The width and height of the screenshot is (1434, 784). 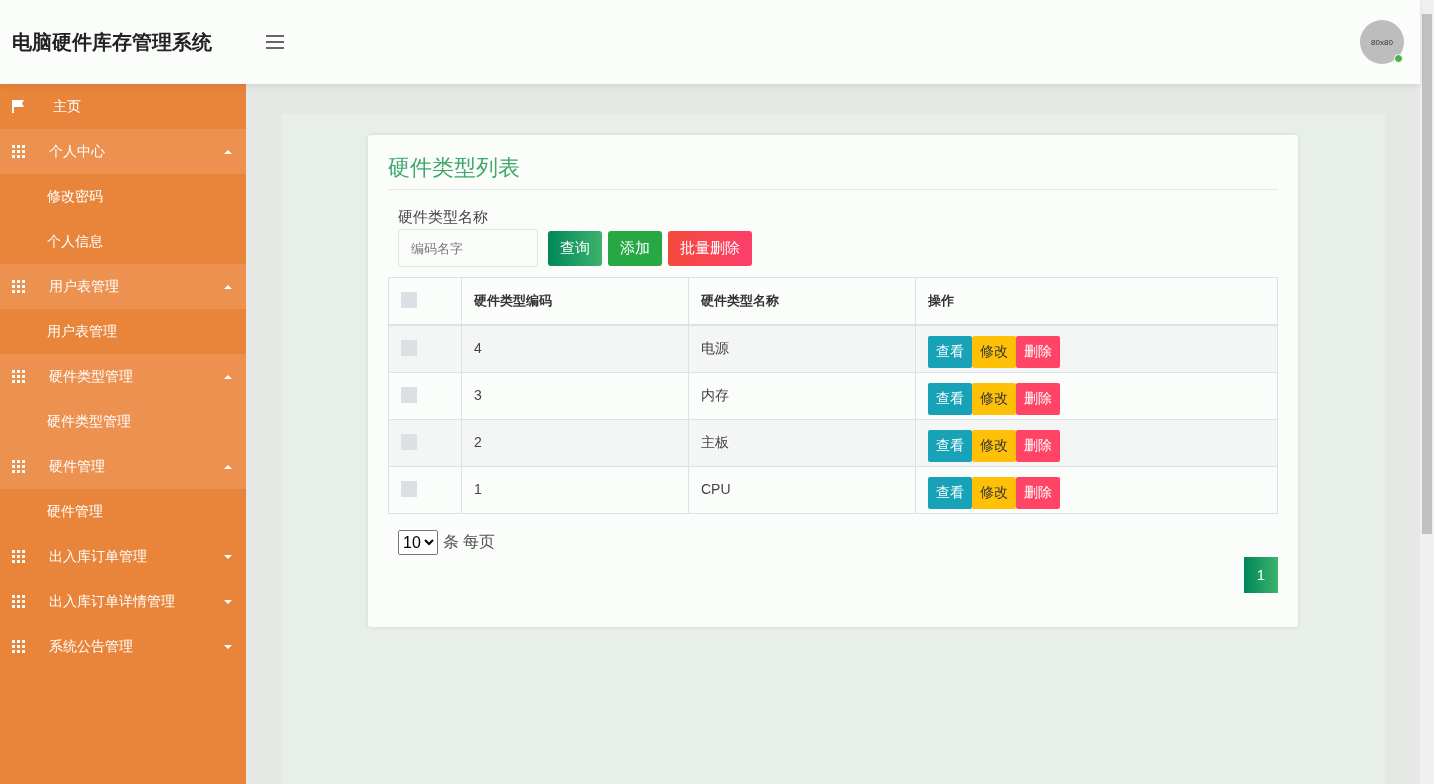 I want to click on sidebar-subitem: 硬件类型管理, so click(x=123, y=421).